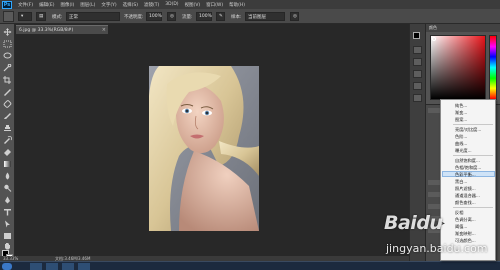 Image resolution: width=500 pixels, height=270 pixels. What do you see at coordinates (171, 4) in the screenshot?
I see `menu-3d: 3D(D)` at bounding box center [171, 4].